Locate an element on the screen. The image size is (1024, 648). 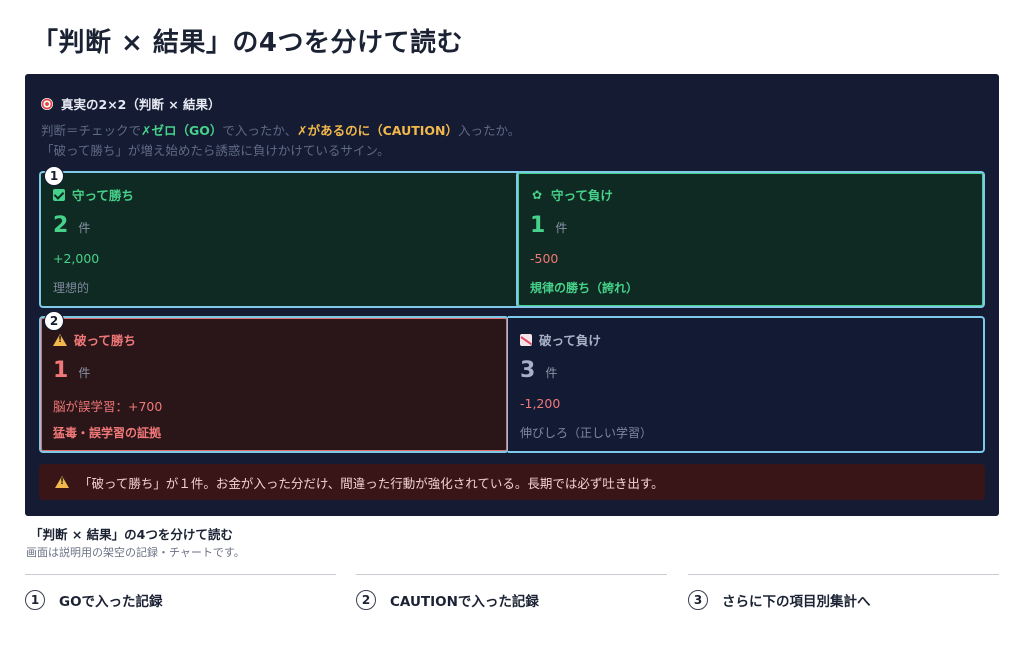
cell-break-lose-title: 破って負け is located at coordinates (560, 339).